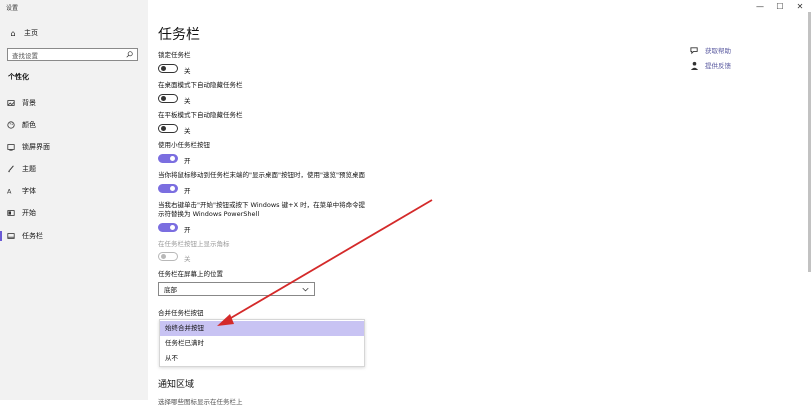  I want to click on feedback-person-icon, so click(694, 65).